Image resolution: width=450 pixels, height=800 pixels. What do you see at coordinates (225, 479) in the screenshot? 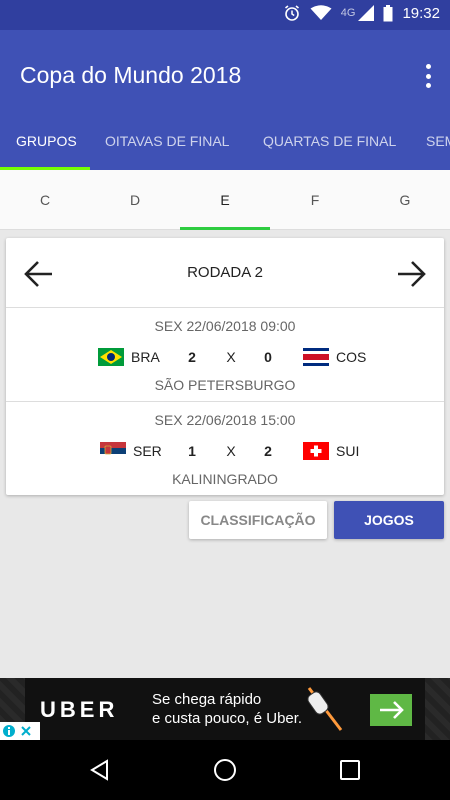
I see `match-venue: KALININGRADO` at bounding box center [225, 479].